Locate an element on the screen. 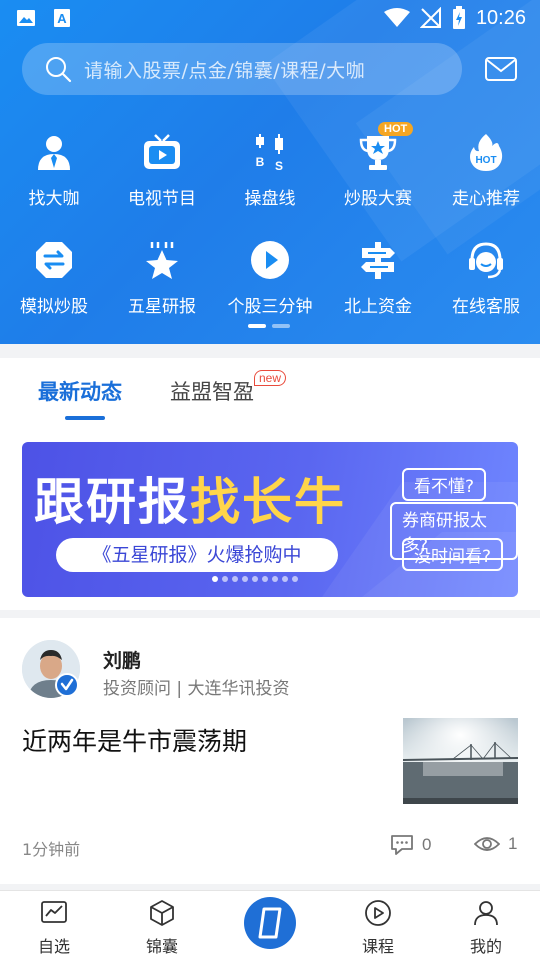  svg-text: S is located at coordinates (279, 165).